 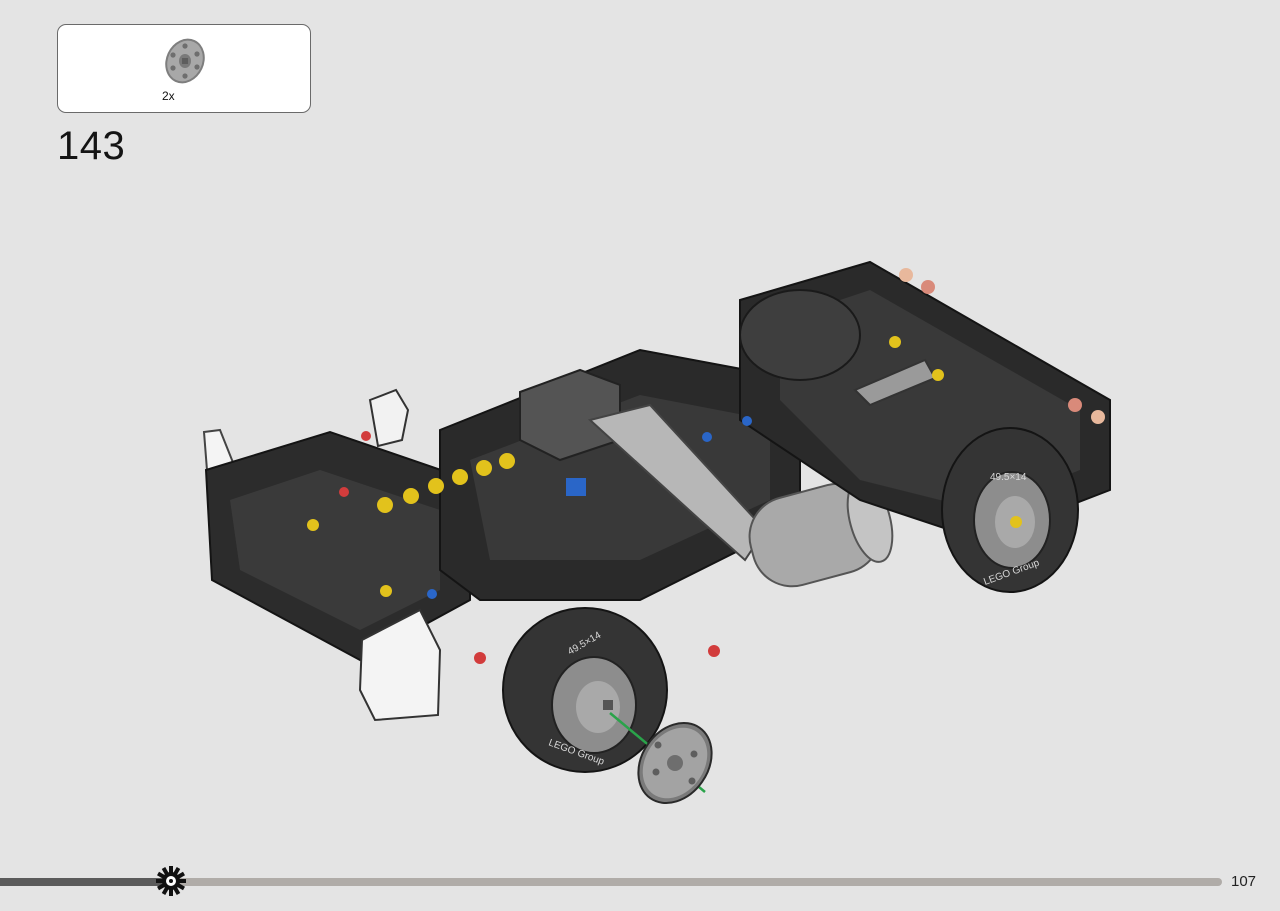 I want to click on page-number: 107, so click(x=1244, y=881).